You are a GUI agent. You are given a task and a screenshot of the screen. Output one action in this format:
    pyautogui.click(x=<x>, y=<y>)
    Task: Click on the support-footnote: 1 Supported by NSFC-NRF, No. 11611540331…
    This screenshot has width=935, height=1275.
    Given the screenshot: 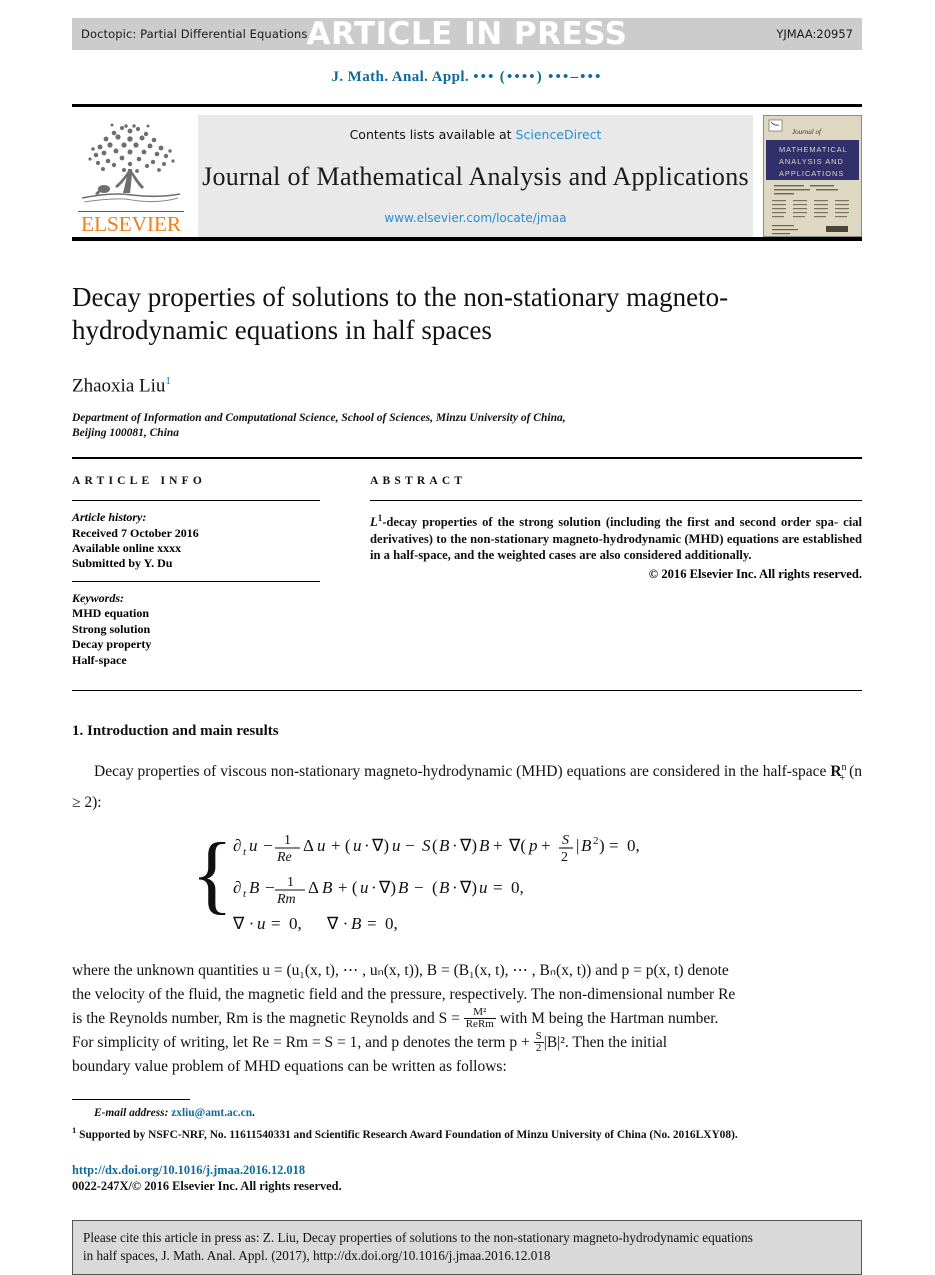 What is the action you would take?
    pyautogui.click(x=467, y=1133)
    